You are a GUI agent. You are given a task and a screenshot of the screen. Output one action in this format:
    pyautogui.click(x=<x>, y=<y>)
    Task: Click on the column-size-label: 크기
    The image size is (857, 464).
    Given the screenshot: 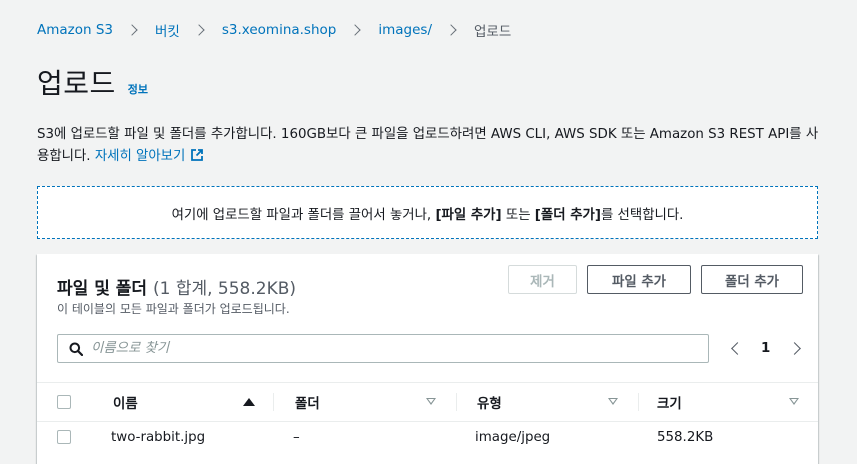 What is the action you would take?
    pyautogui.click(x=669, y=404)
    